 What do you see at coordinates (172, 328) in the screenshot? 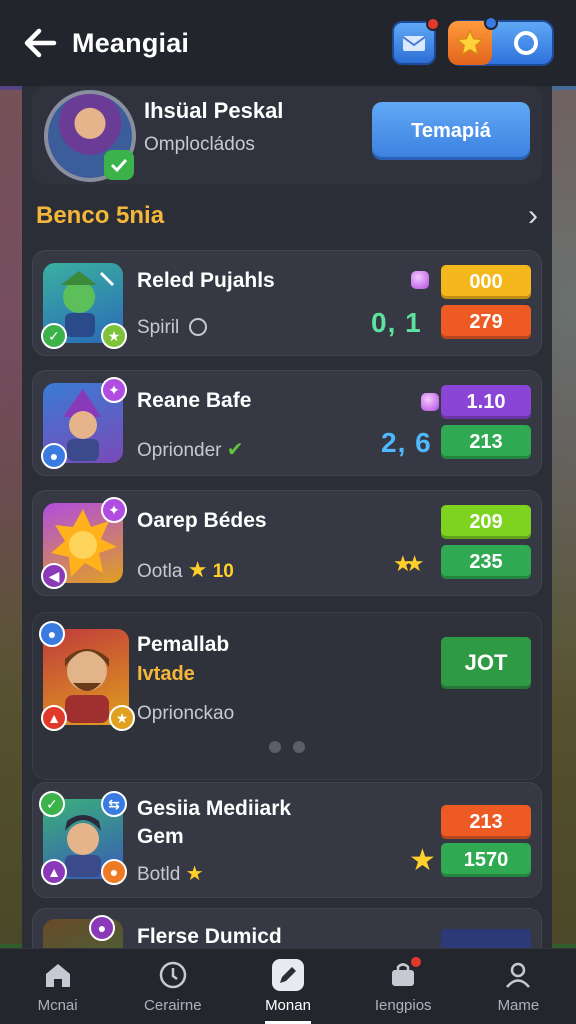
I see `item-subtitle: Spiril` at bounding box center [172, 328].